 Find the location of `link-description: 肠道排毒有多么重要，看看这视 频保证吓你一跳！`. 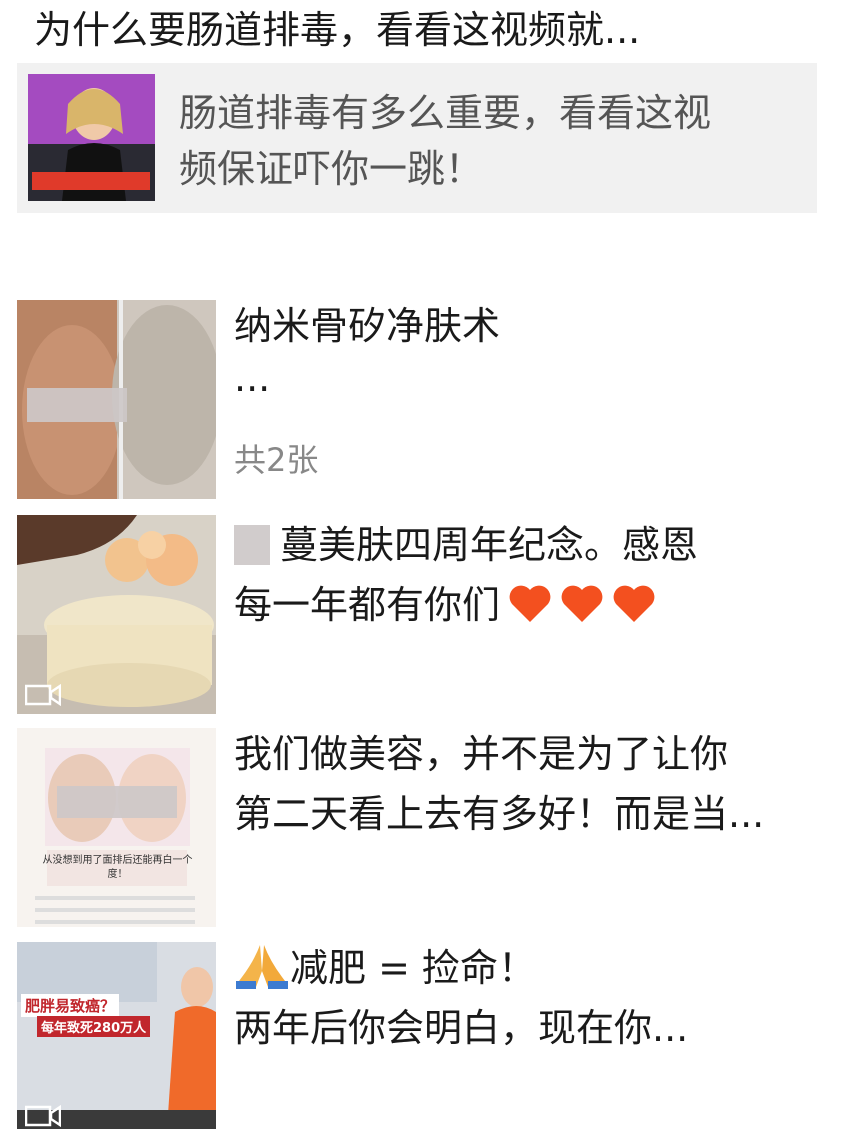

link-description: 肠道排毒有多么重要，看看这视 频保证吓你一跳！ is located at coordinates (484, 141).